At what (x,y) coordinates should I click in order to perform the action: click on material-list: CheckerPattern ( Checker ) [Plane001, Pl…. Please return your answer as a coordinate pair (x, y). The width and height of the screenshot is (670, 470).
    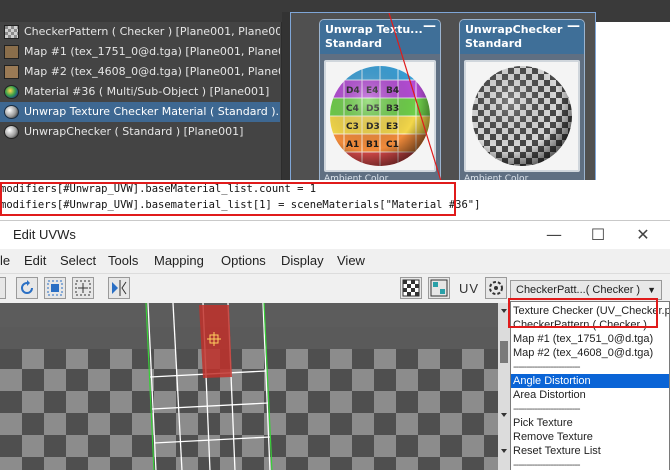
    Looking at the image, I should click on (141, 101).